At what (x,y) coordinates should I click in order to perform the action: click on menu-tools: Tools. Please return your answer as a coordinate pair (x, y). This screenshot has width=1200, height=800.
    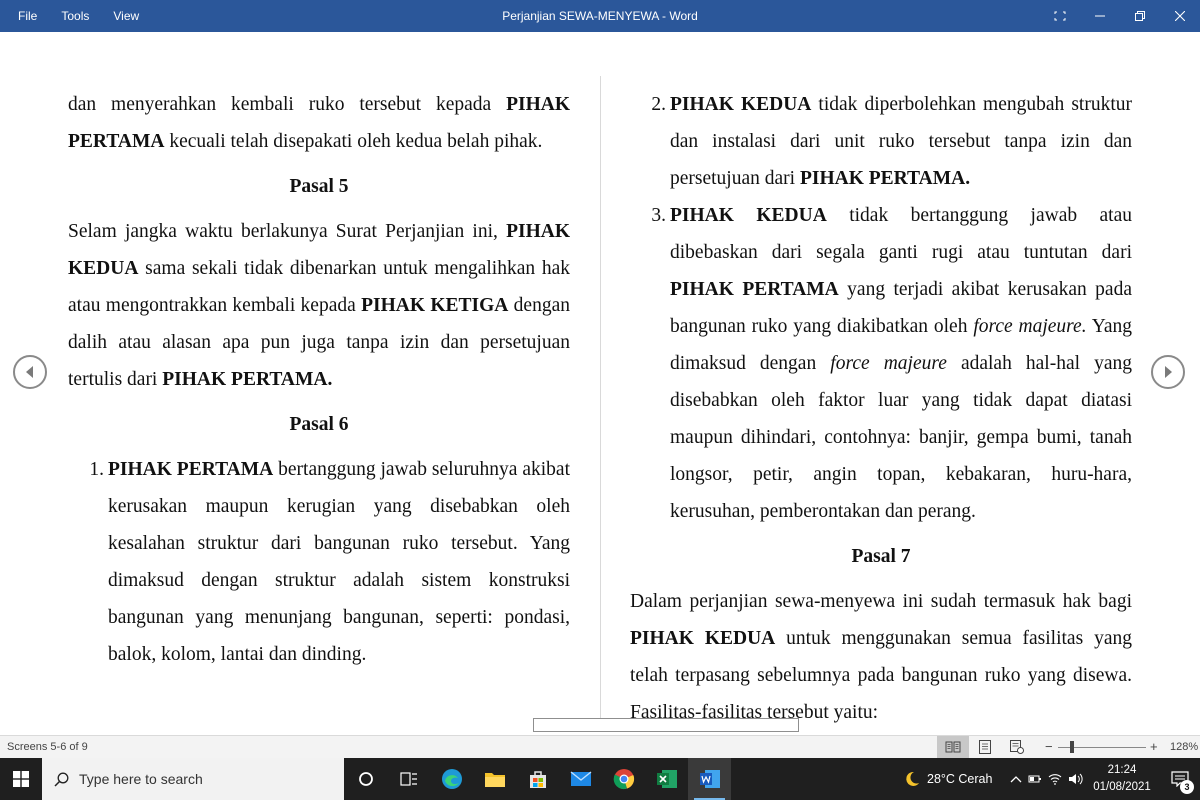
    Looking at the image, I should click on (66, 16).